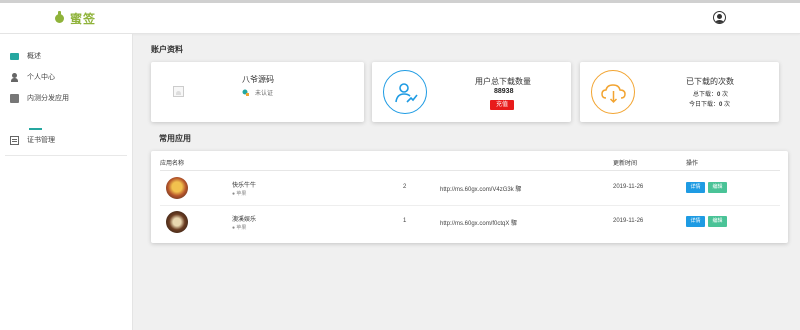 This screenshot has height=330, width=800. I want to click on sidebar-item-profile: 个人中心, so click(32, 77).